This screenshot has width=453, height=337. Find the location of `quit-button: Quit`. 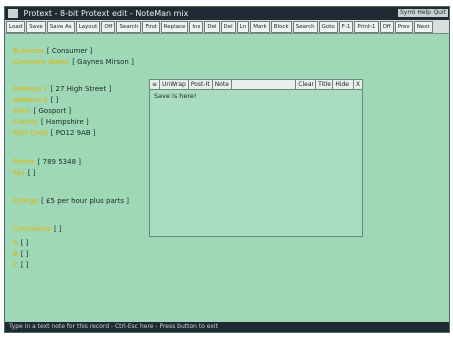

quit-button: Quit is located at coordinates (439, 13).